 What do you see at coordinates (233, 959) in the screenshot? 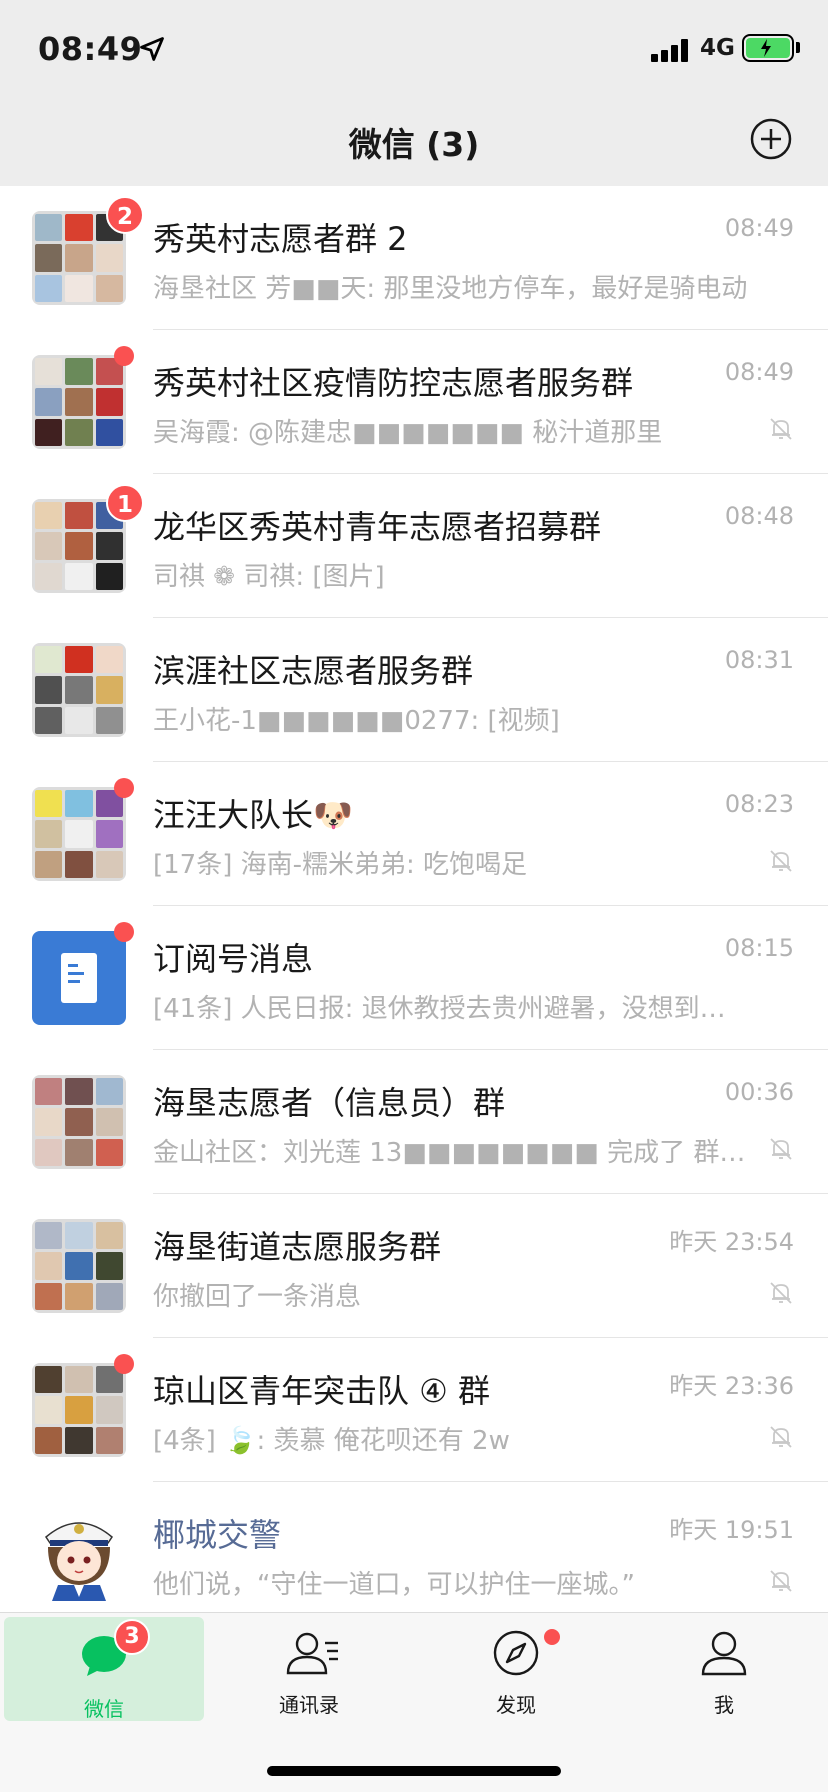
I see `chat-title: 订阅号消息` at bounding box center [233, 959].